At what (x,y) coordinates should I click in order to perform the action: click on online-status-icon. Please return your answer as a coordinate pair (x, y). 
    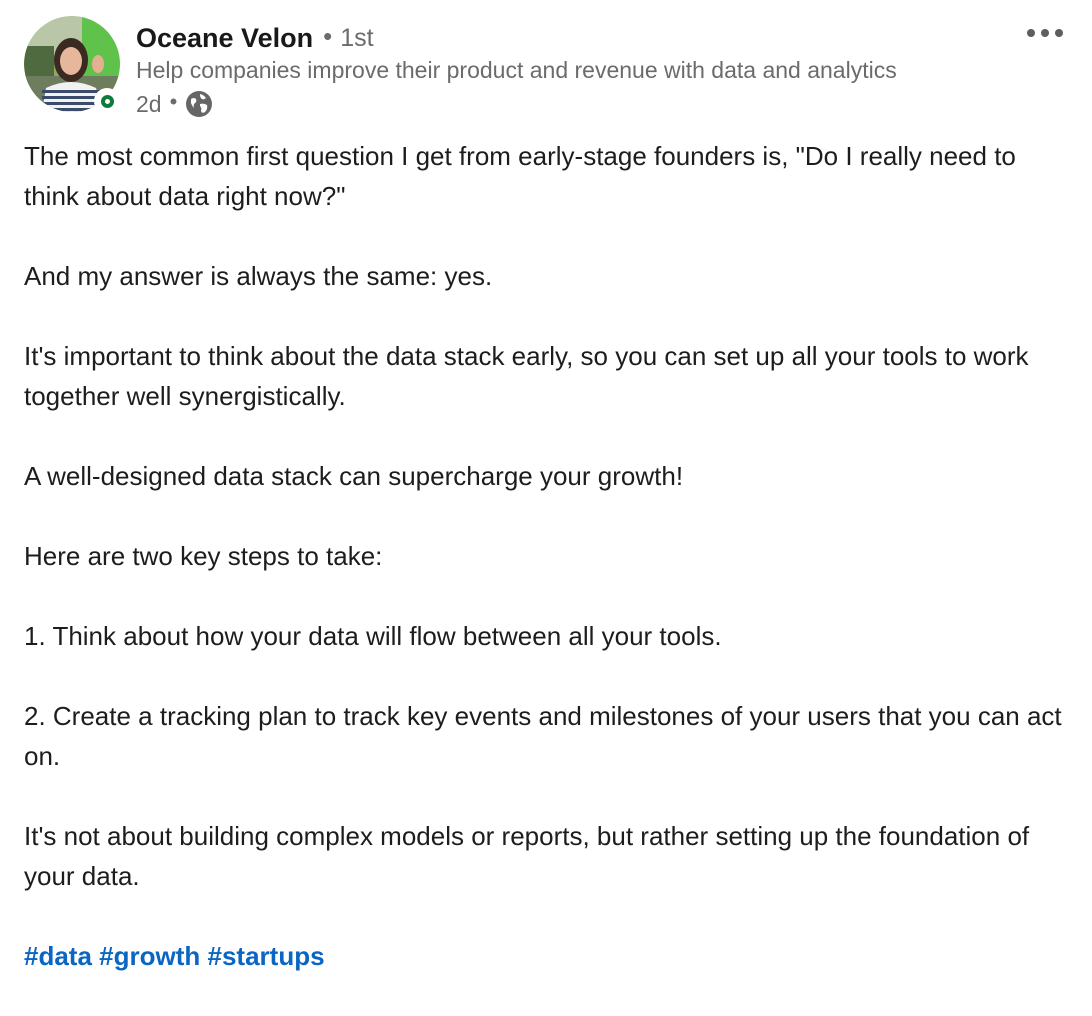
    Looking at the image, I should click on (107, 101).